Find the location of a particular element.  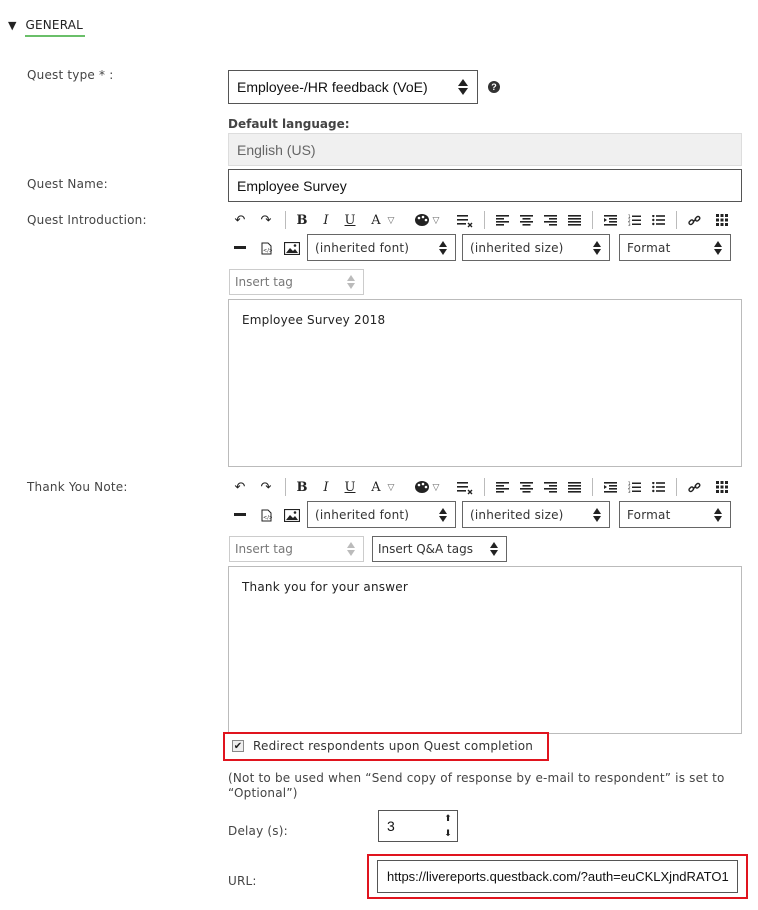

thank-you-note-label: Thank You Note: is located at coordinates (77, 487).